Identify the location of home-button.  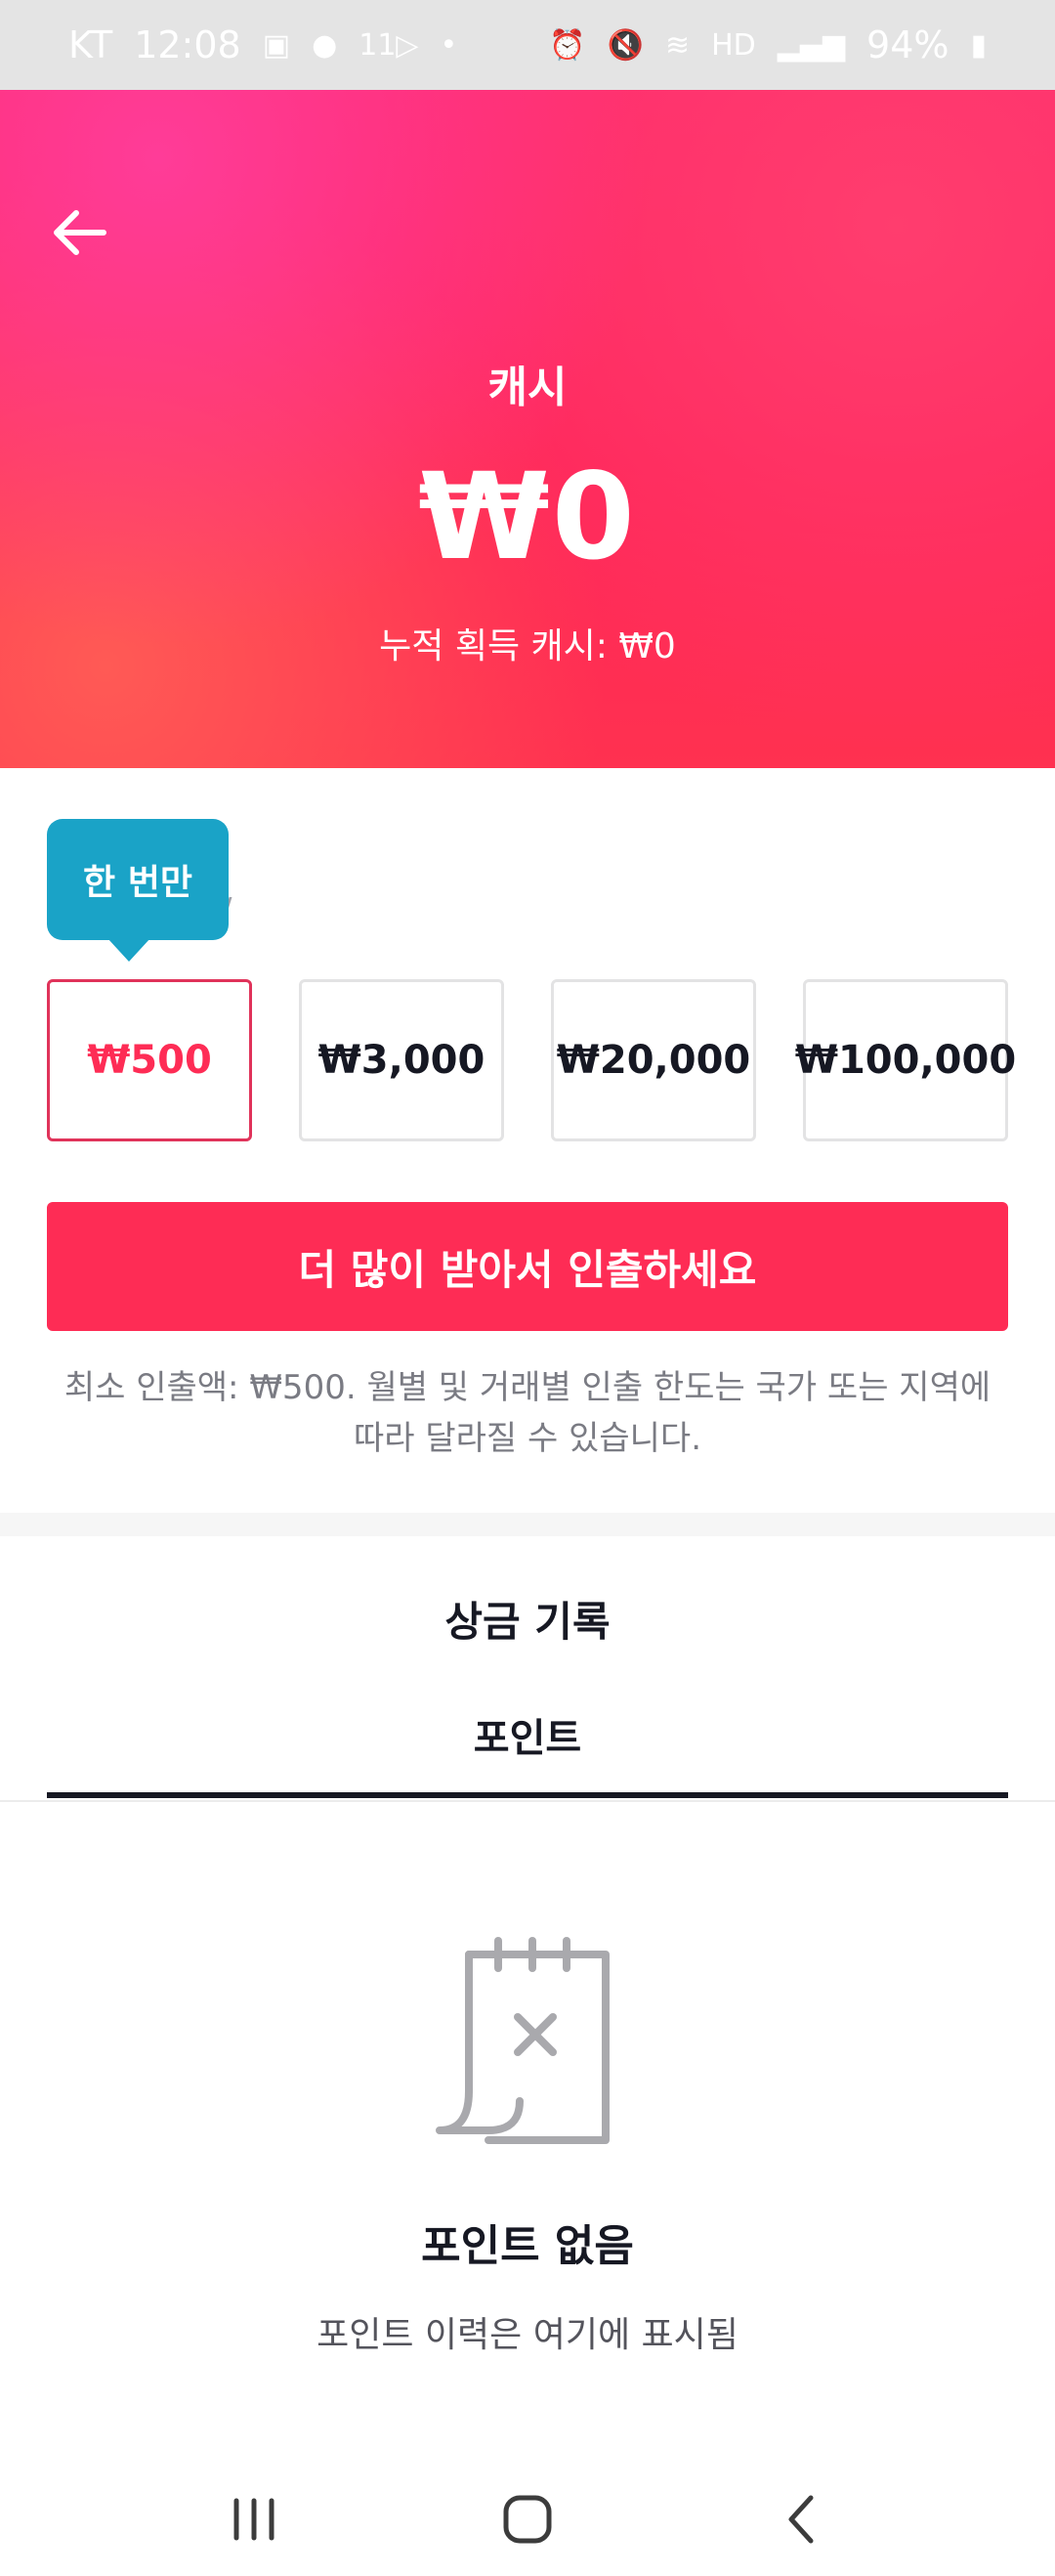
(527, 2519).